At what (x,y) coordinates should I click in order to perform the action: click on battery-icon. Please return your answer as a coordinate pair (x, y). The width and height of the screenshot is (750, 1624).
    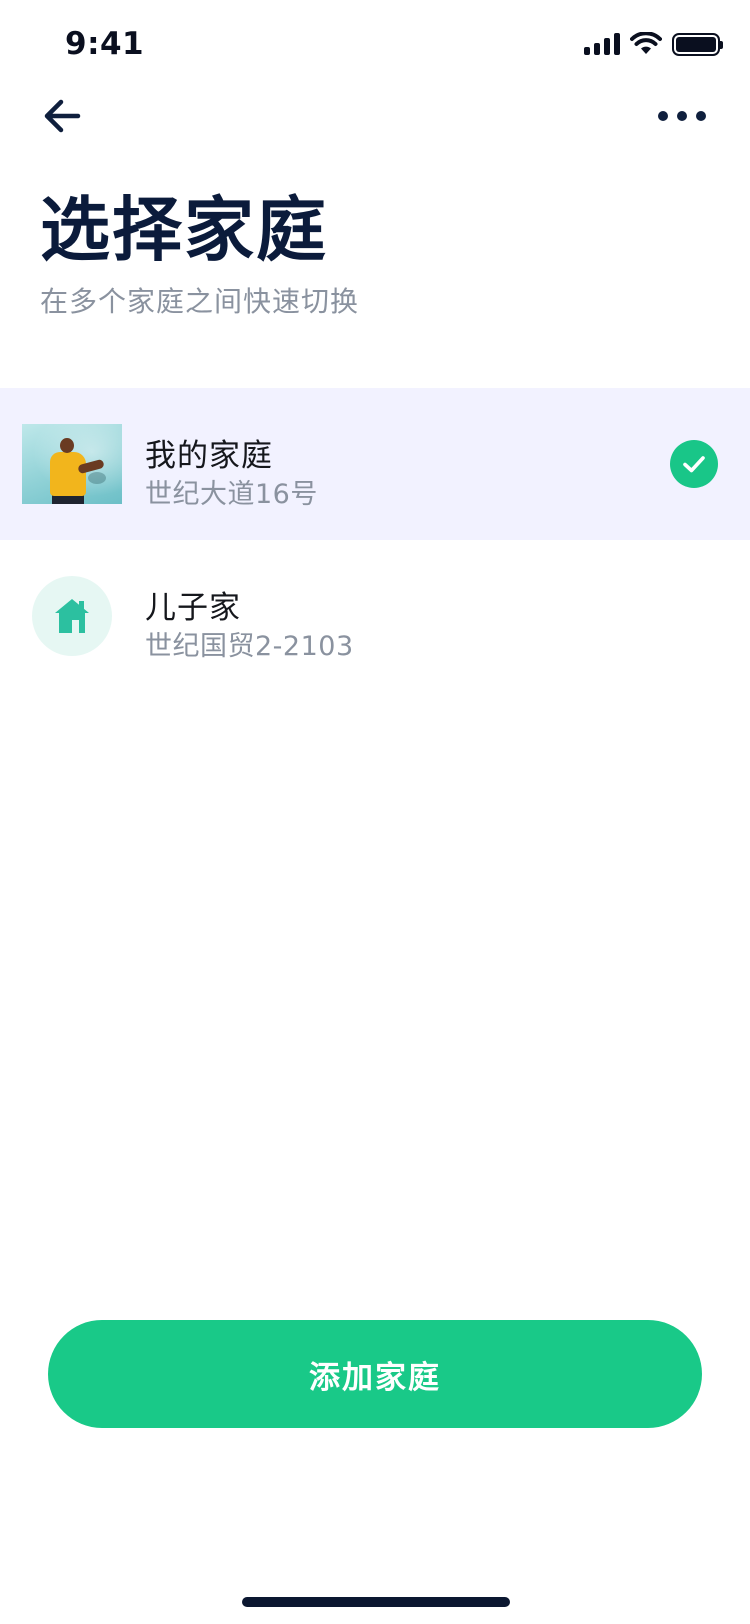
    Looking at the image, I should click on (697, 44).